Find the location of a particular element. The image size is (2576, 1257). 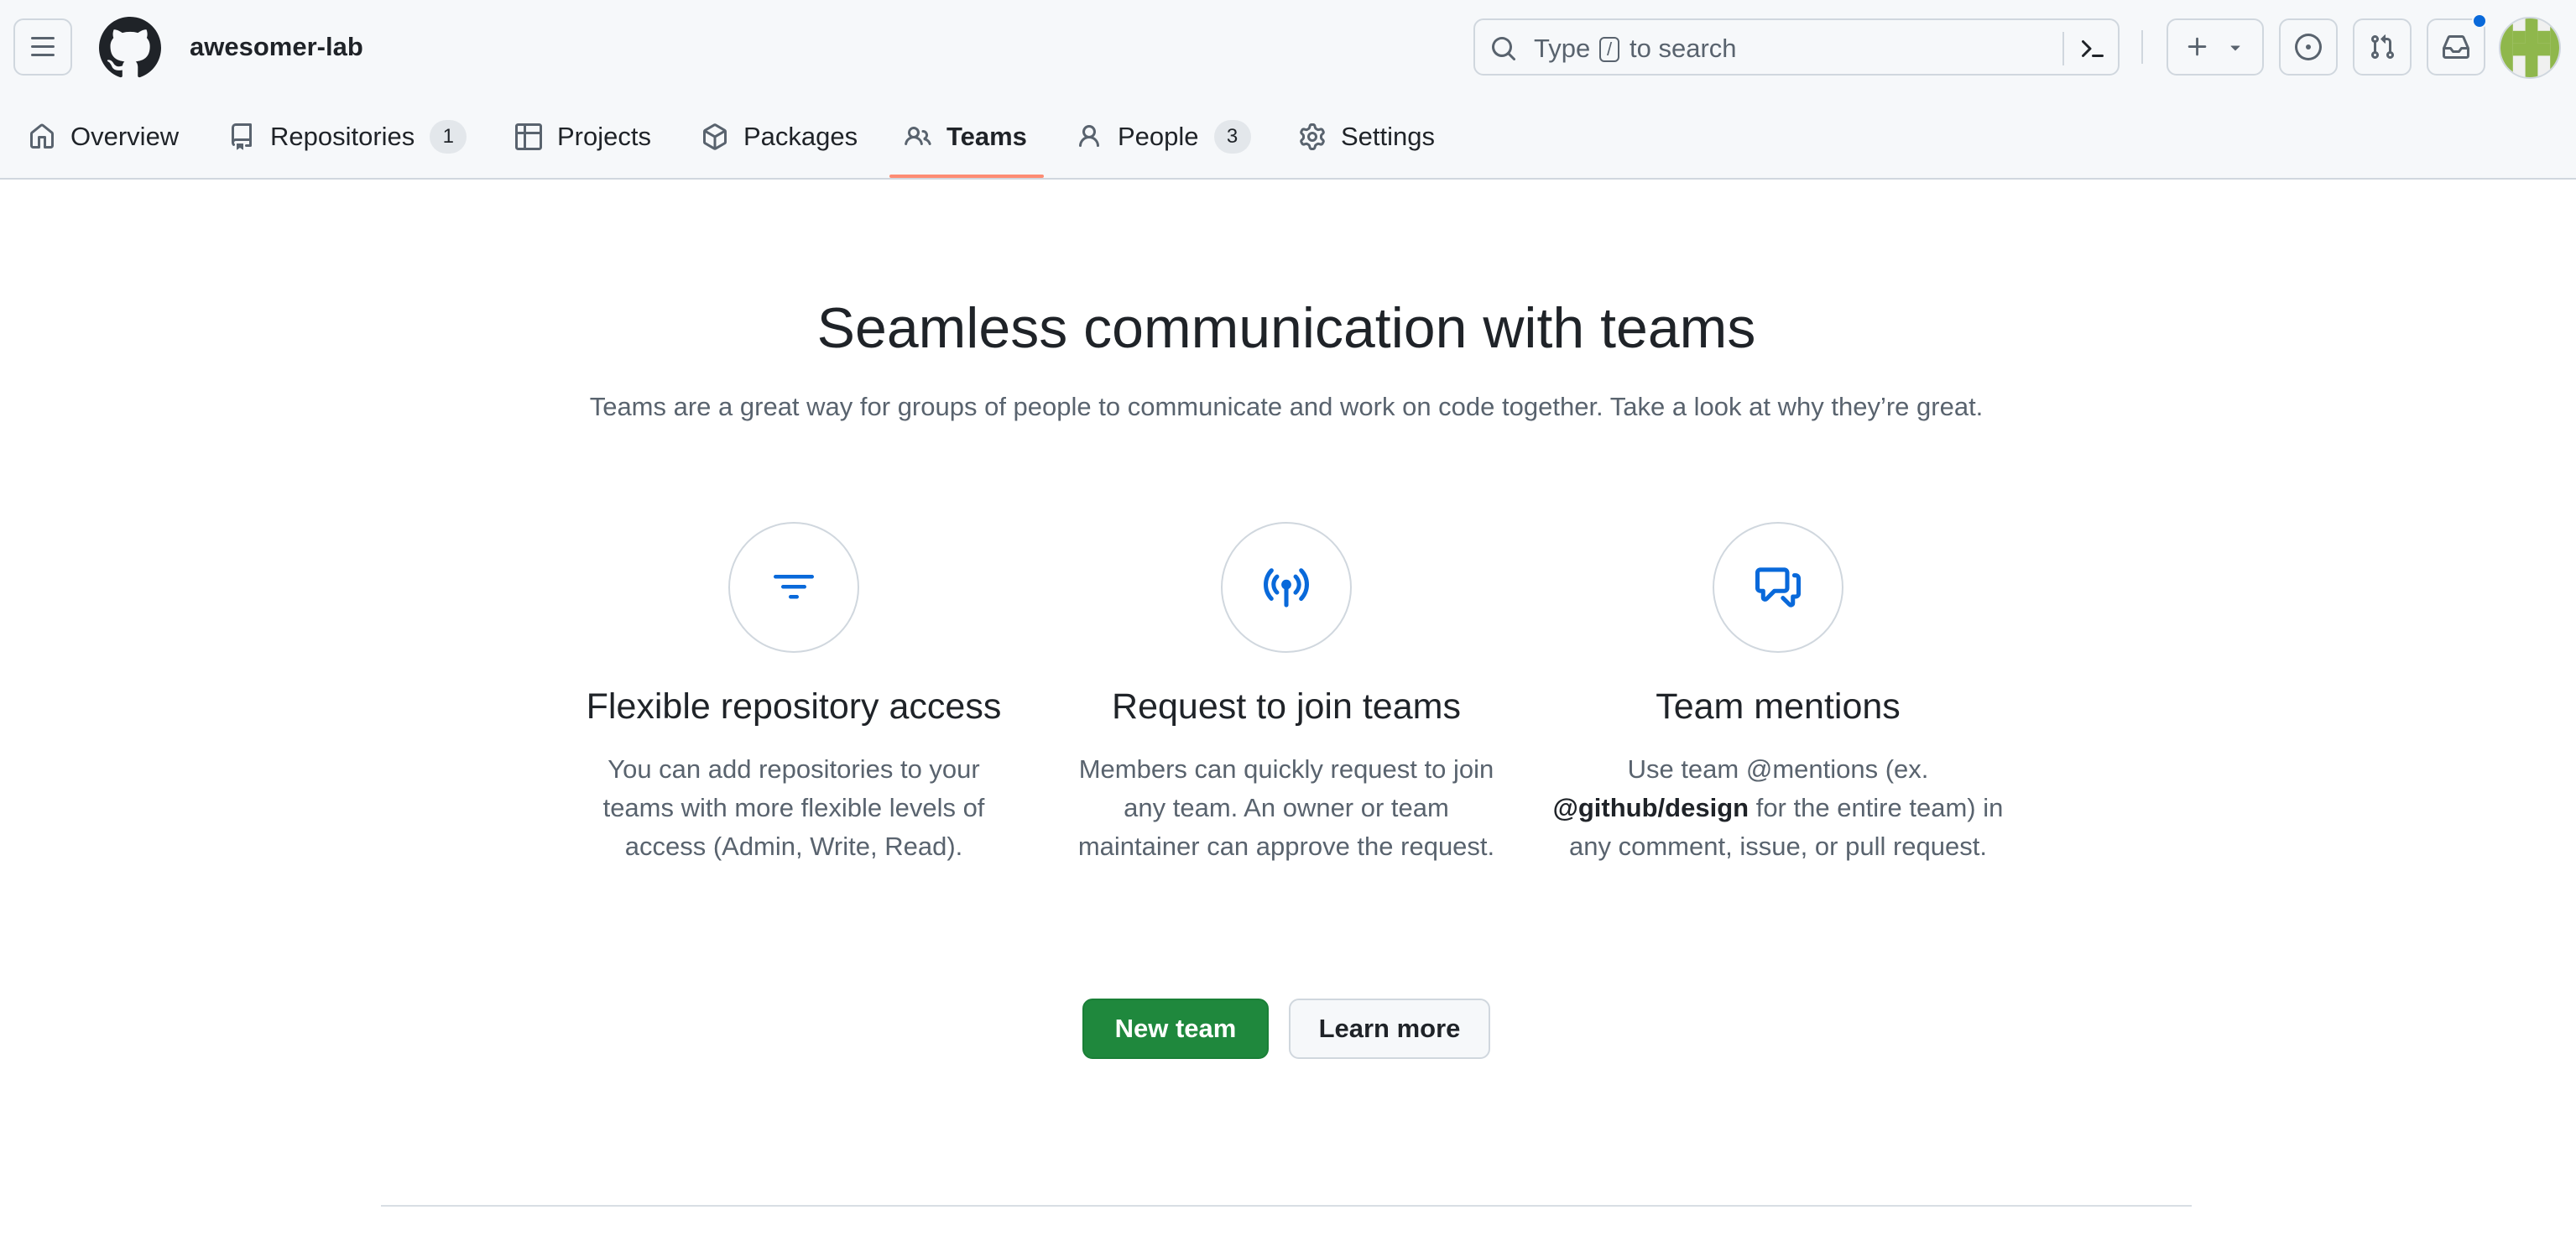

tab-teams: Teams is located at coordinates (966, 137).